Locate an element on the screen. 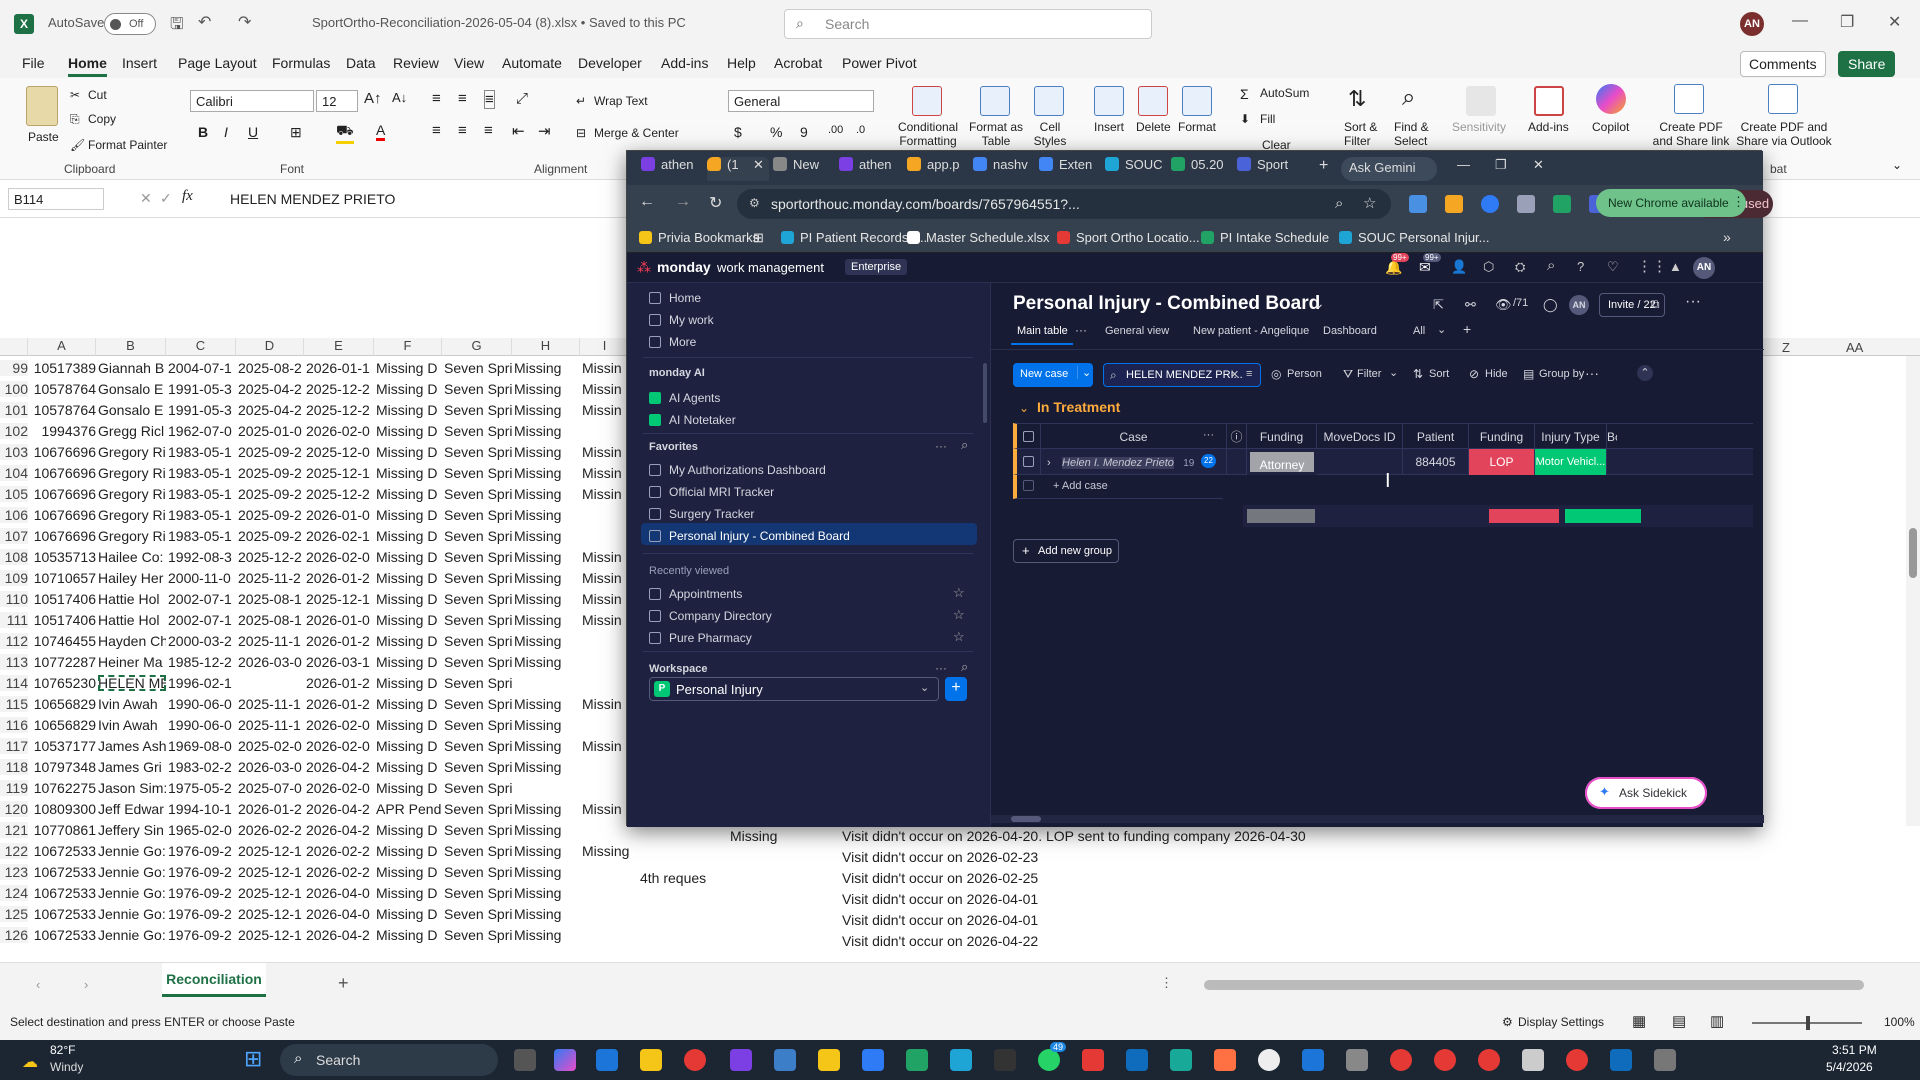 The height and width of the screenshot is (1080, 1920). align-top-icon: ≡ is located at coordinates (436, 98).